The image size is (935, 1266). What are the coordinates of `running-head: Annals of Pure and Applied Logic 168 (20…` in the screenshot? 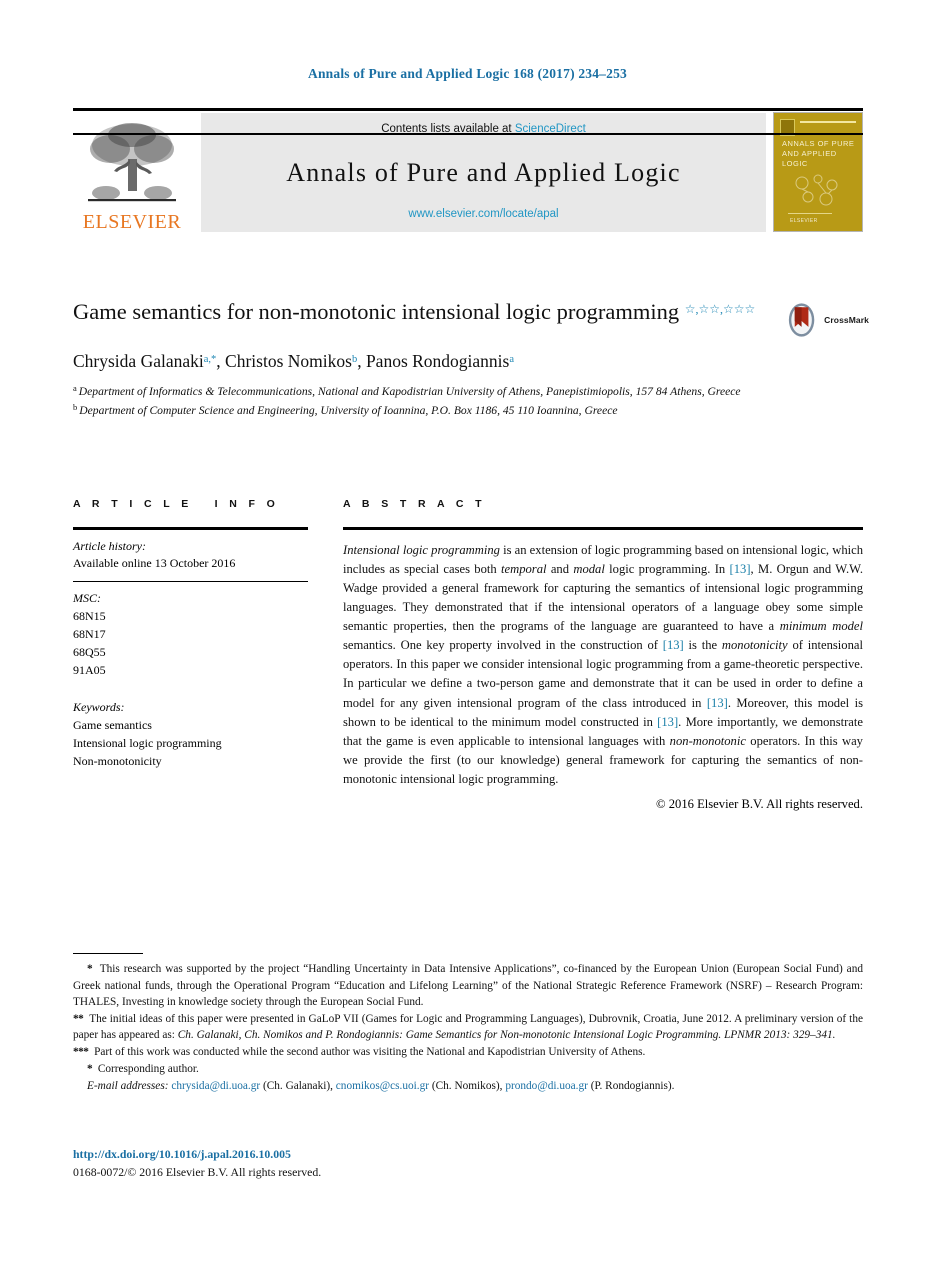 It's located at (467, 73).